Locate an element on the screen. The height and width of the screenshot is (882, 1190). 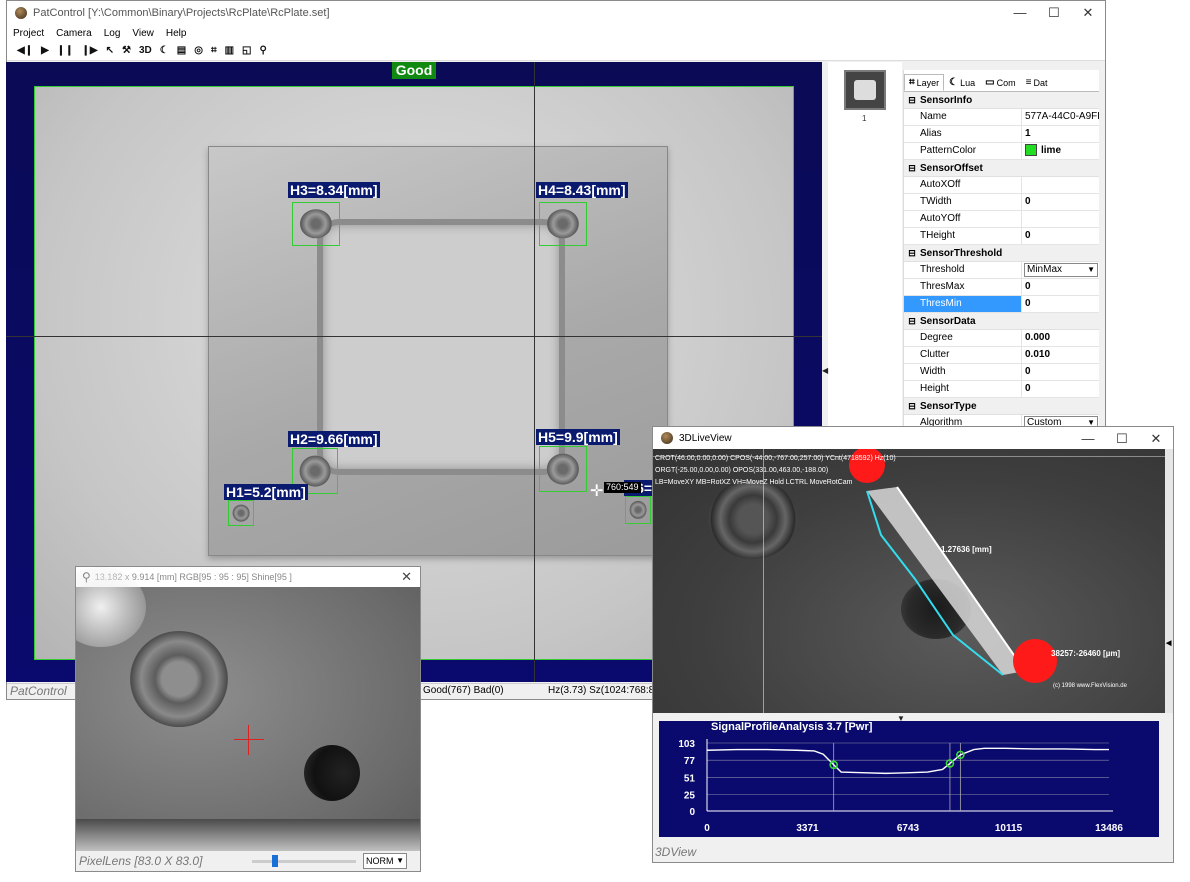
tab-lua: ☾ Lua is located at coordinates (962, 82).